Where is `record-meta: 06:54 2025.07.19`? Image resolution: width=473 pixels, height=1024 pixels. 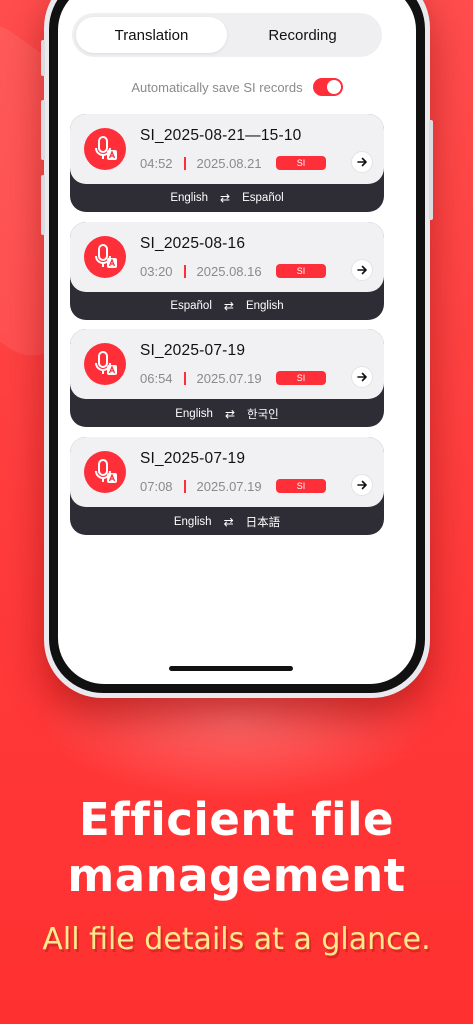 record-meta: 06:54 2025.07.19 is located at coordinates (201, 378).